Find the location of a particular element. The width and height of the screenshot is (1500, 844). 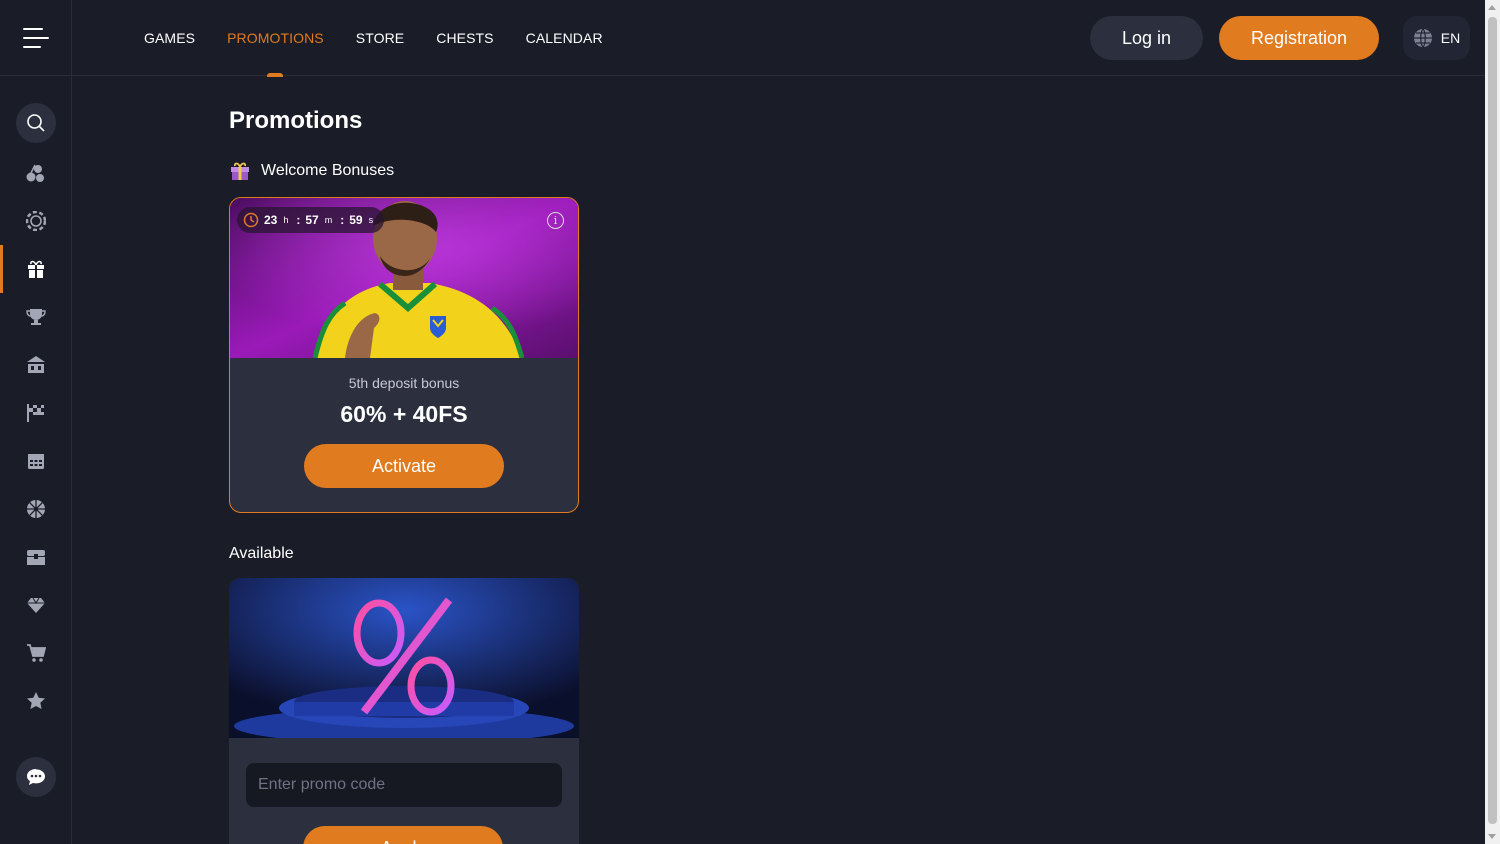

welcome-bonus-banner: 23 h: 57 m: 59 s i is located at coordinates (404, 278).